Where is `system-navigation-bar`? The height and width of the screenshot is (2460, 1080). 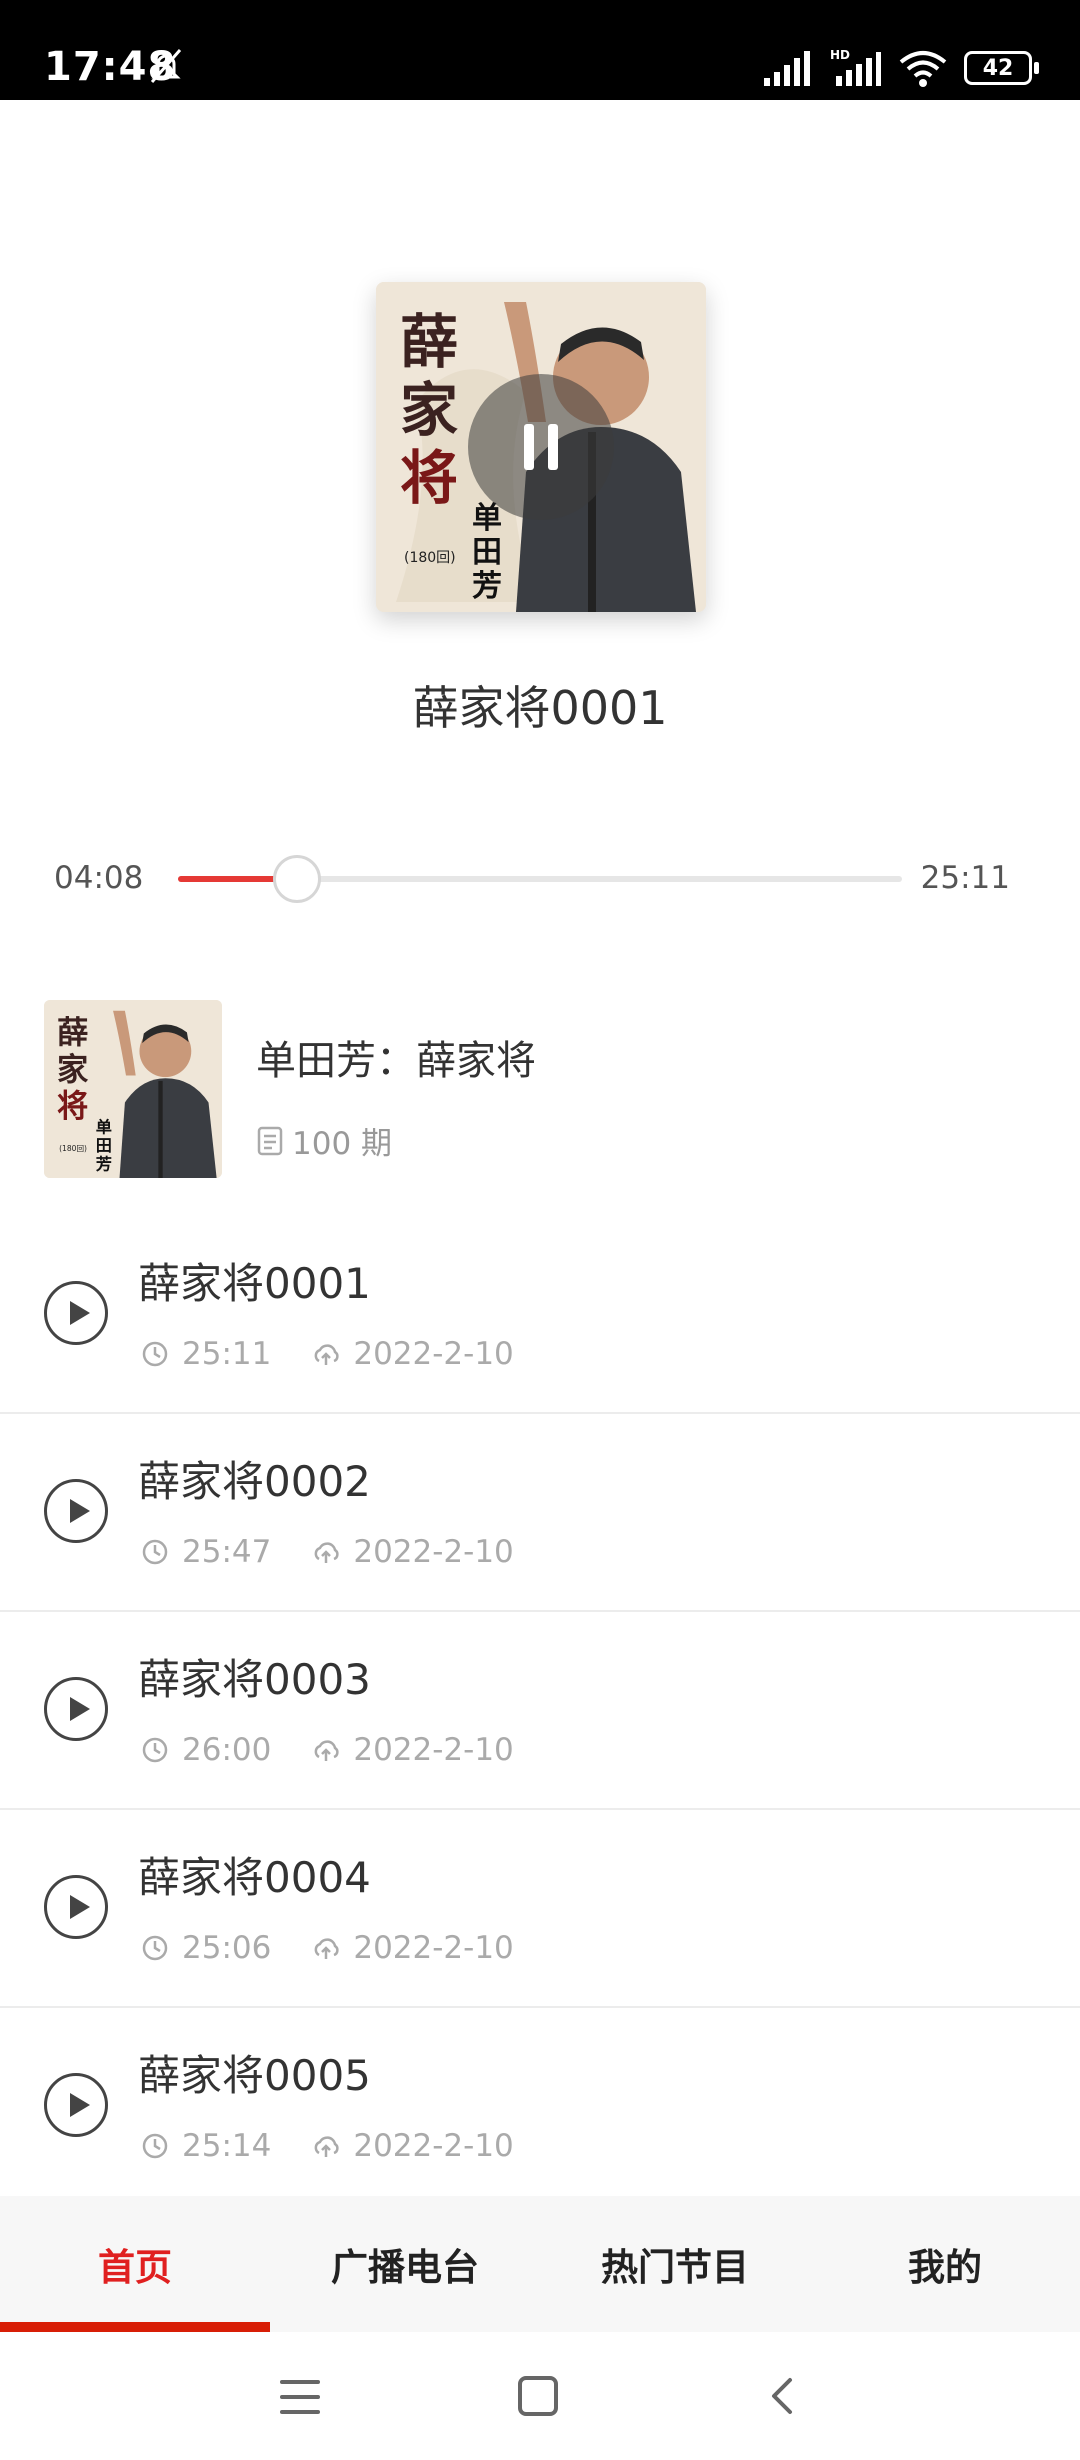 system-navigation-bar is located at coordinates (540, 2396).